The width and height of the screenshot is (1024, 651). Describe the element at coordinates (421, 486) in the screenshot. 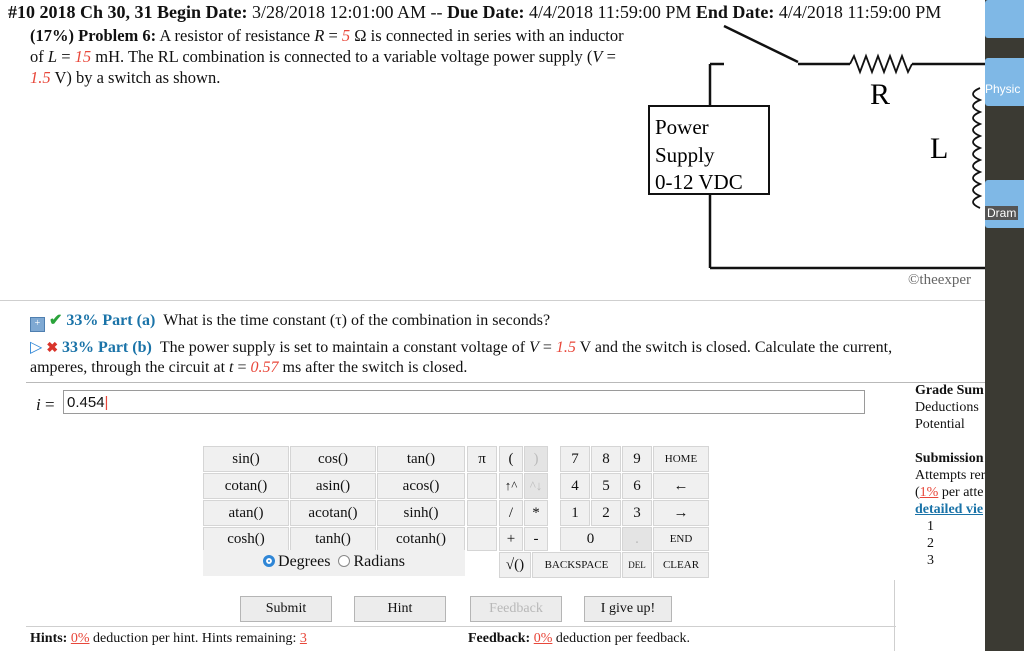

I see `acos-button: acos()` at that location.